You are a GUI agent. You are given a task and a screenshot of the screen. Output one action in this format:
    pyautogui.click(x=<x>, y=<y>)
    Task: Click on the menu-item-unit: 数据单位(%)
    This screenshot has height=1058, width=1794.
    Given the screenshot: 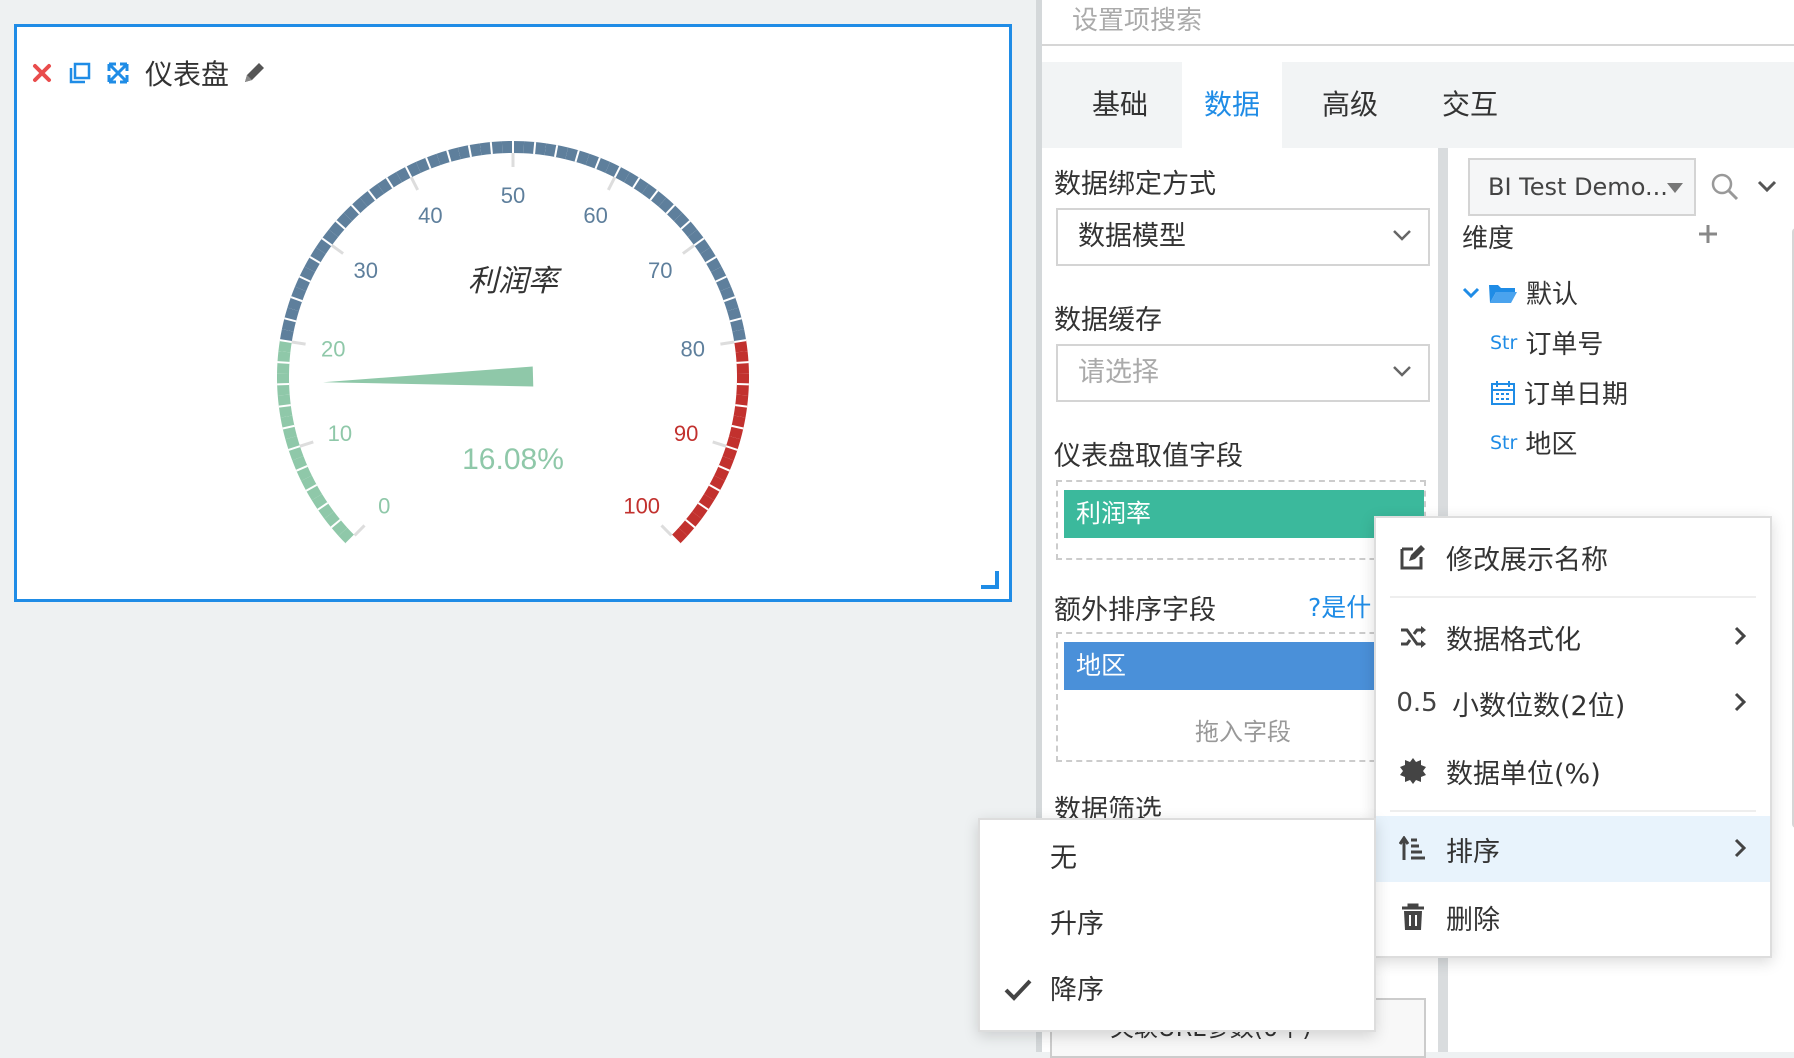 What is the action you would take?
    pyautogui.click(x=1573, y=771)
    